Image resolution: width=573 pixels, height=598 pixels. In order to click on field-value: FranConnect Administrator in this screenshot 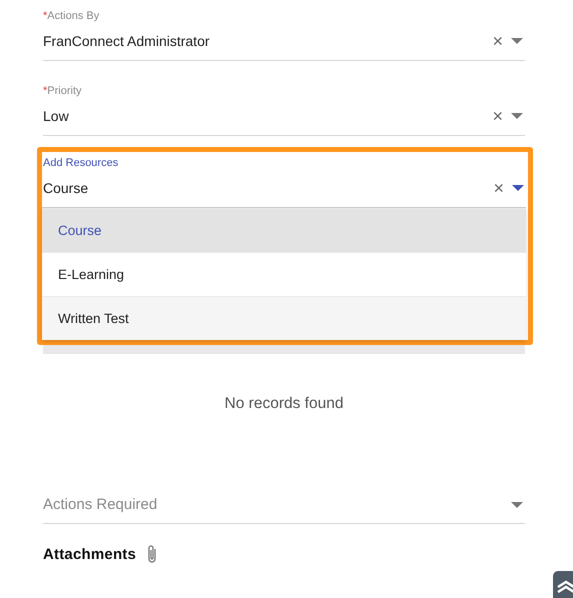, I will do `click(127, 41)`.